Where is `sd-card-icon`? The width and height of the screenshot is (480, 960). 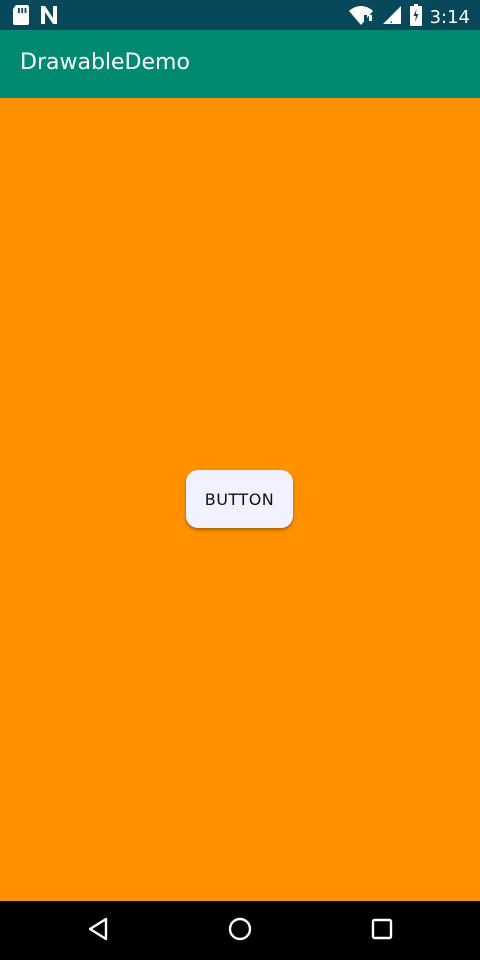
sd-card-icon is located at coordinates (21, 17).